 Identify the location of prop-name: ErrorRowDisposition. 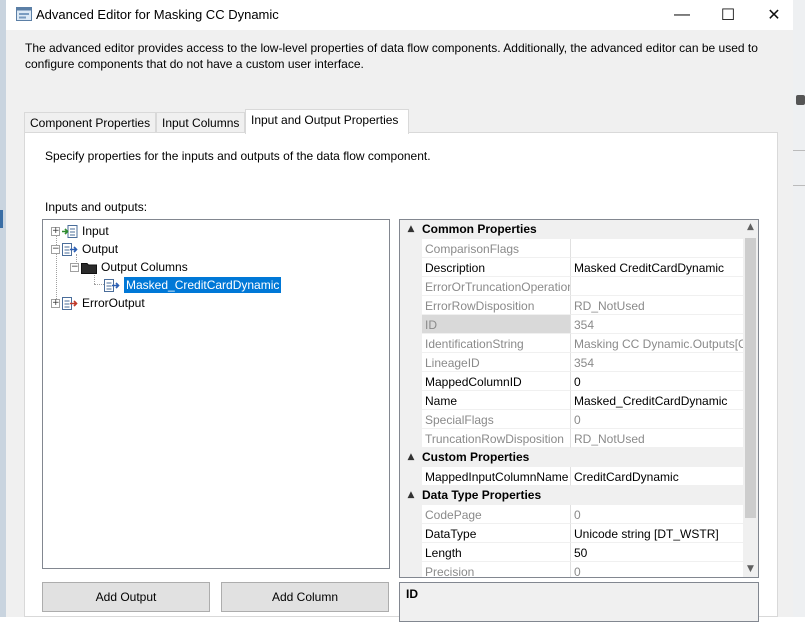
(496, 305).